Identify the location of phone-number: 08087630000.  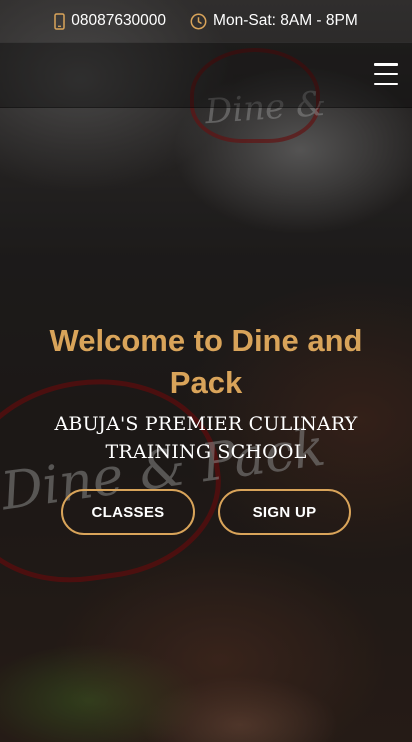
(119, 20).